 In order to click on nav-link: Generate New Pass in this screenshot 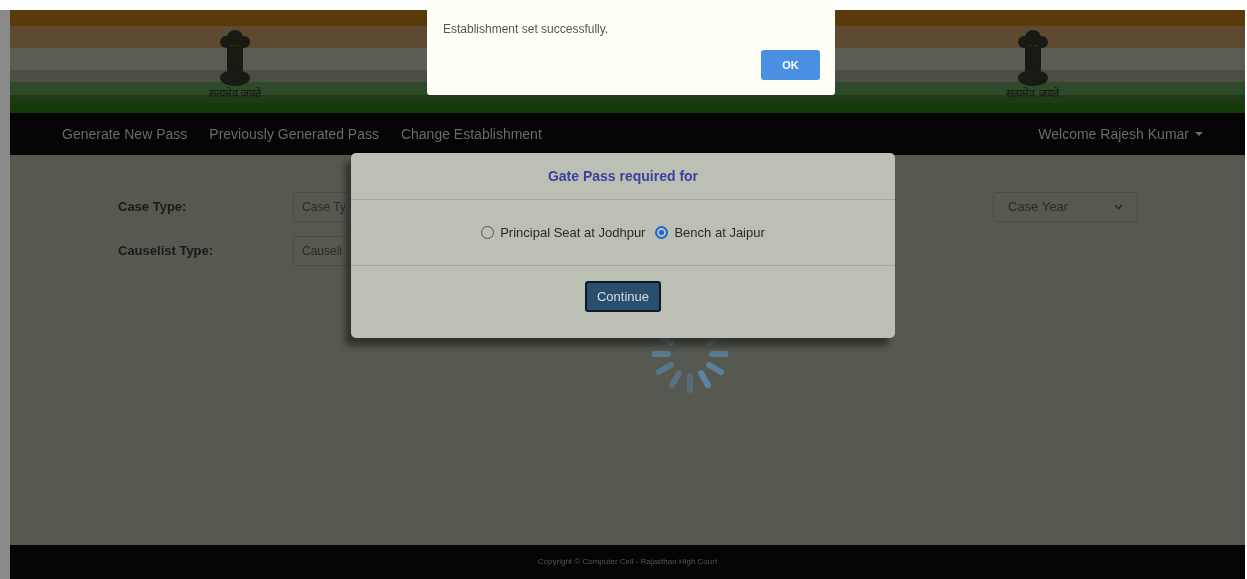, I will do `click(125, 134)`.